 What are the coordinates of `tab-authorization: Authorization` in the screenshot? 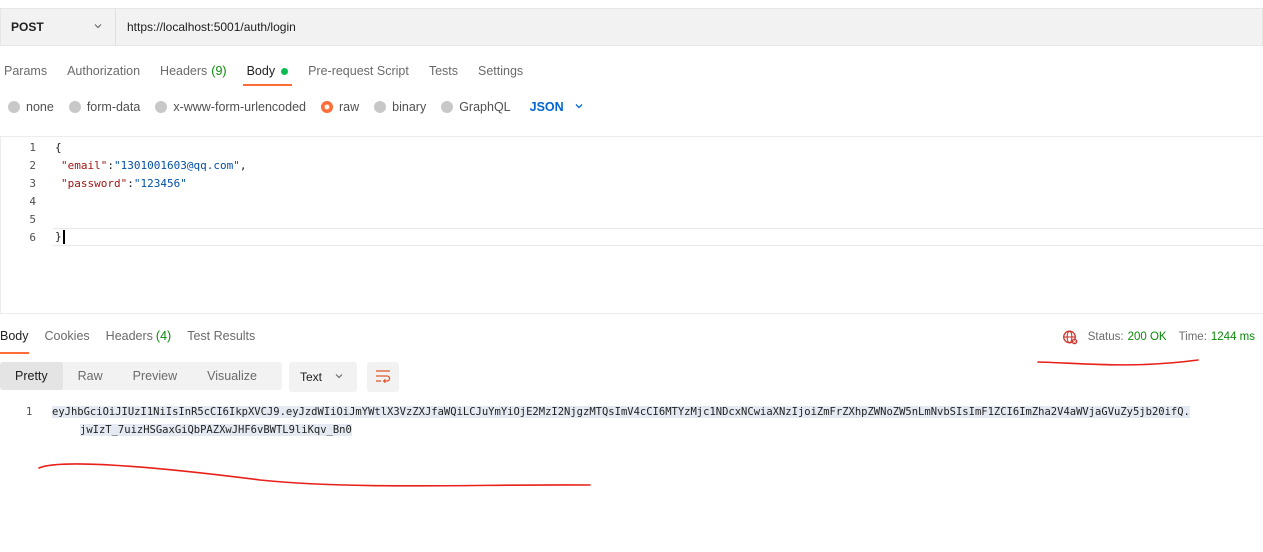 It's located at (103, 73).